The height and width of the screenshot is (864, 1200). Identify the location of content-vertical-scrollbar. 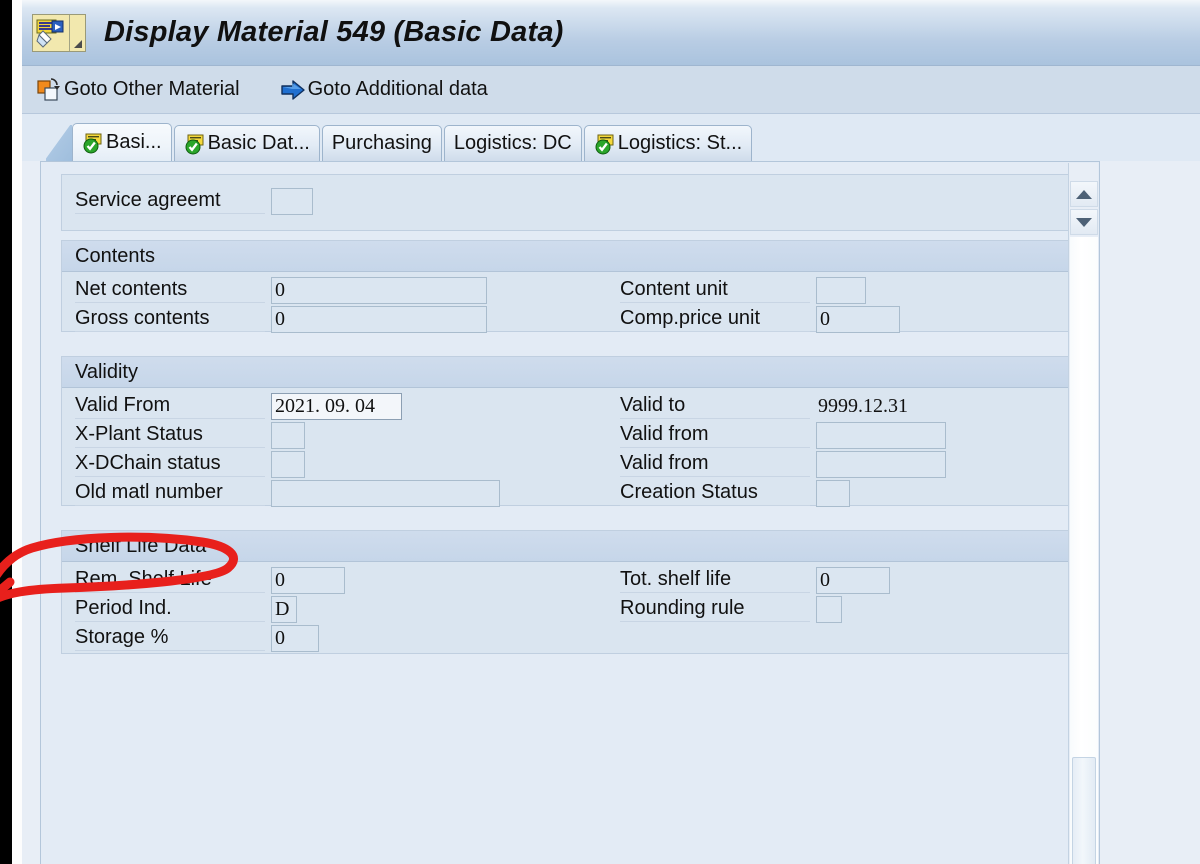
(1083, 513).